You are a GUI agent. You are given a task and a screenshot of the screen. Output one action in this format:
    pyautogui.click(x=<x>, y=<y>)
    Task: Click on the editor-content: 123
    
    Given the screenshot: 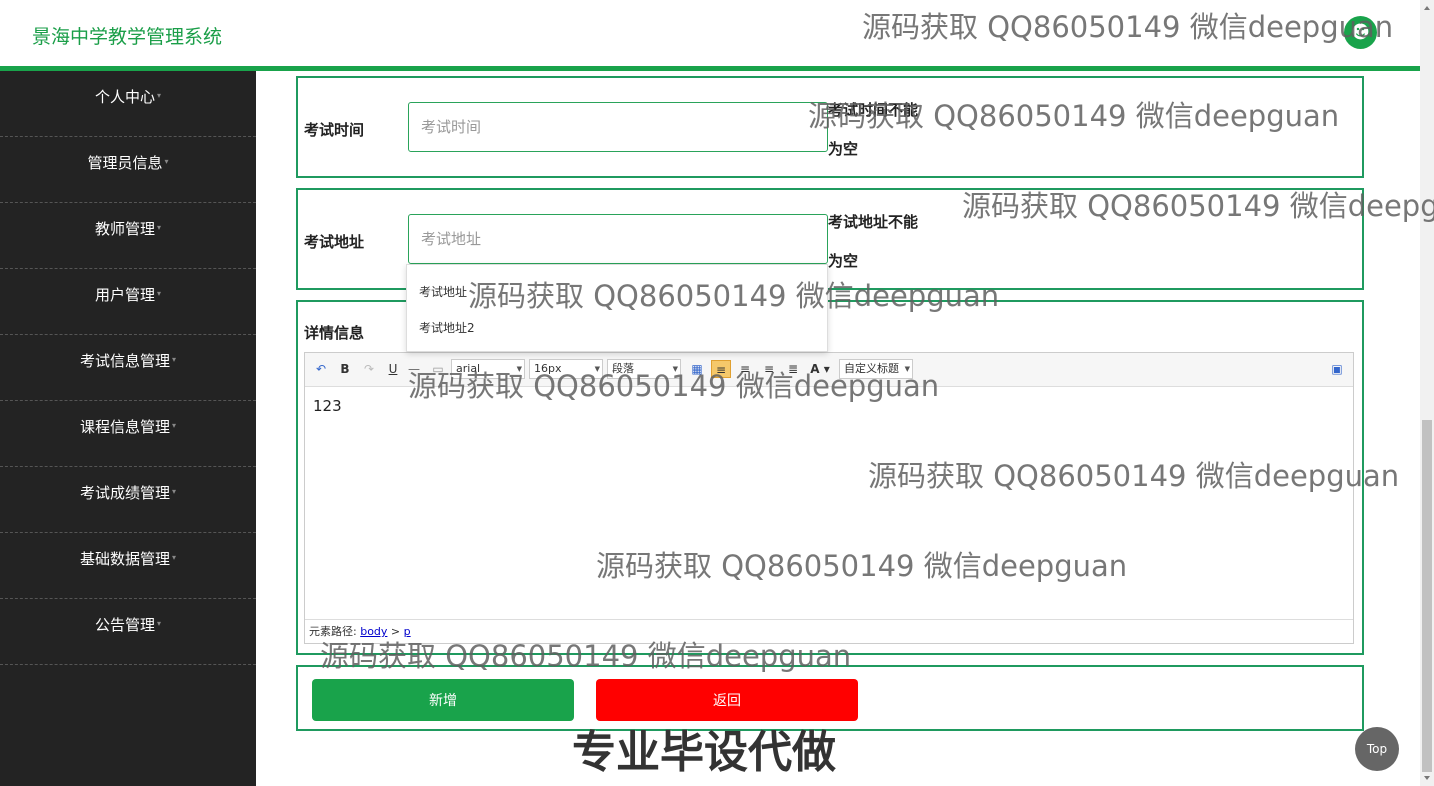 What is the action you would take?
    pyautogui.click(x=327, y=406)
    